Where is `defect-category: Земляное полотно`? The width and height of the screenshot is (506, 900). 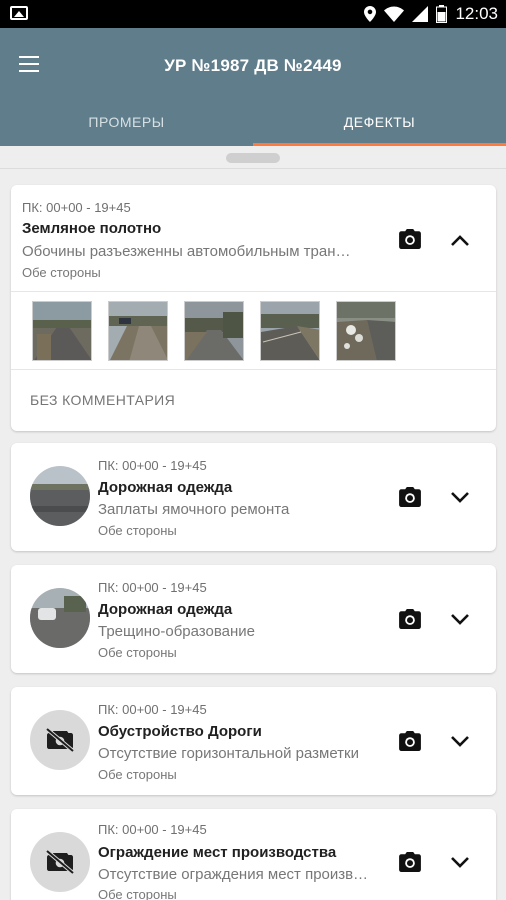 defect-category: Земляное полотно is located at coordinates (92, 228).